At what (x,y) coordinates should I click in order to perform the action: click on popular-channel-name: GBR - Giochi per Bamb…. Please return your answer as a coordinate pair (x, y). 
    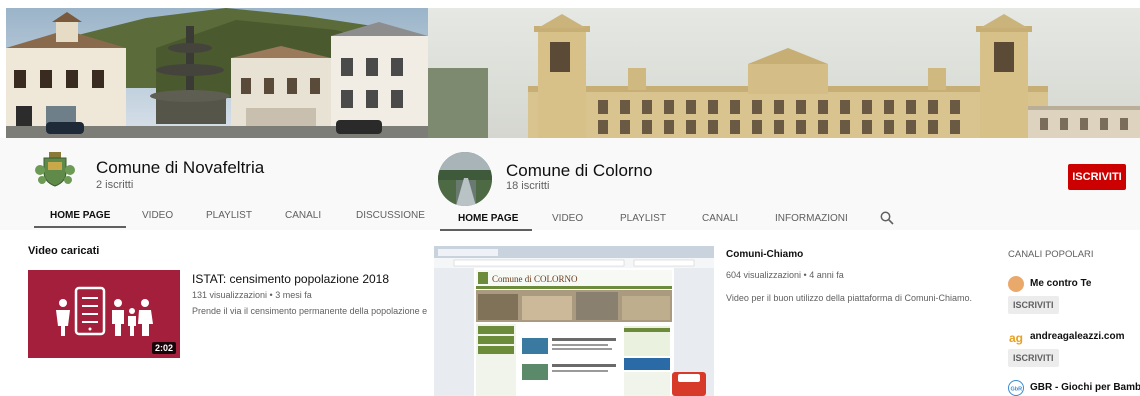
    Looking at the image, I should click on (1085, 387).